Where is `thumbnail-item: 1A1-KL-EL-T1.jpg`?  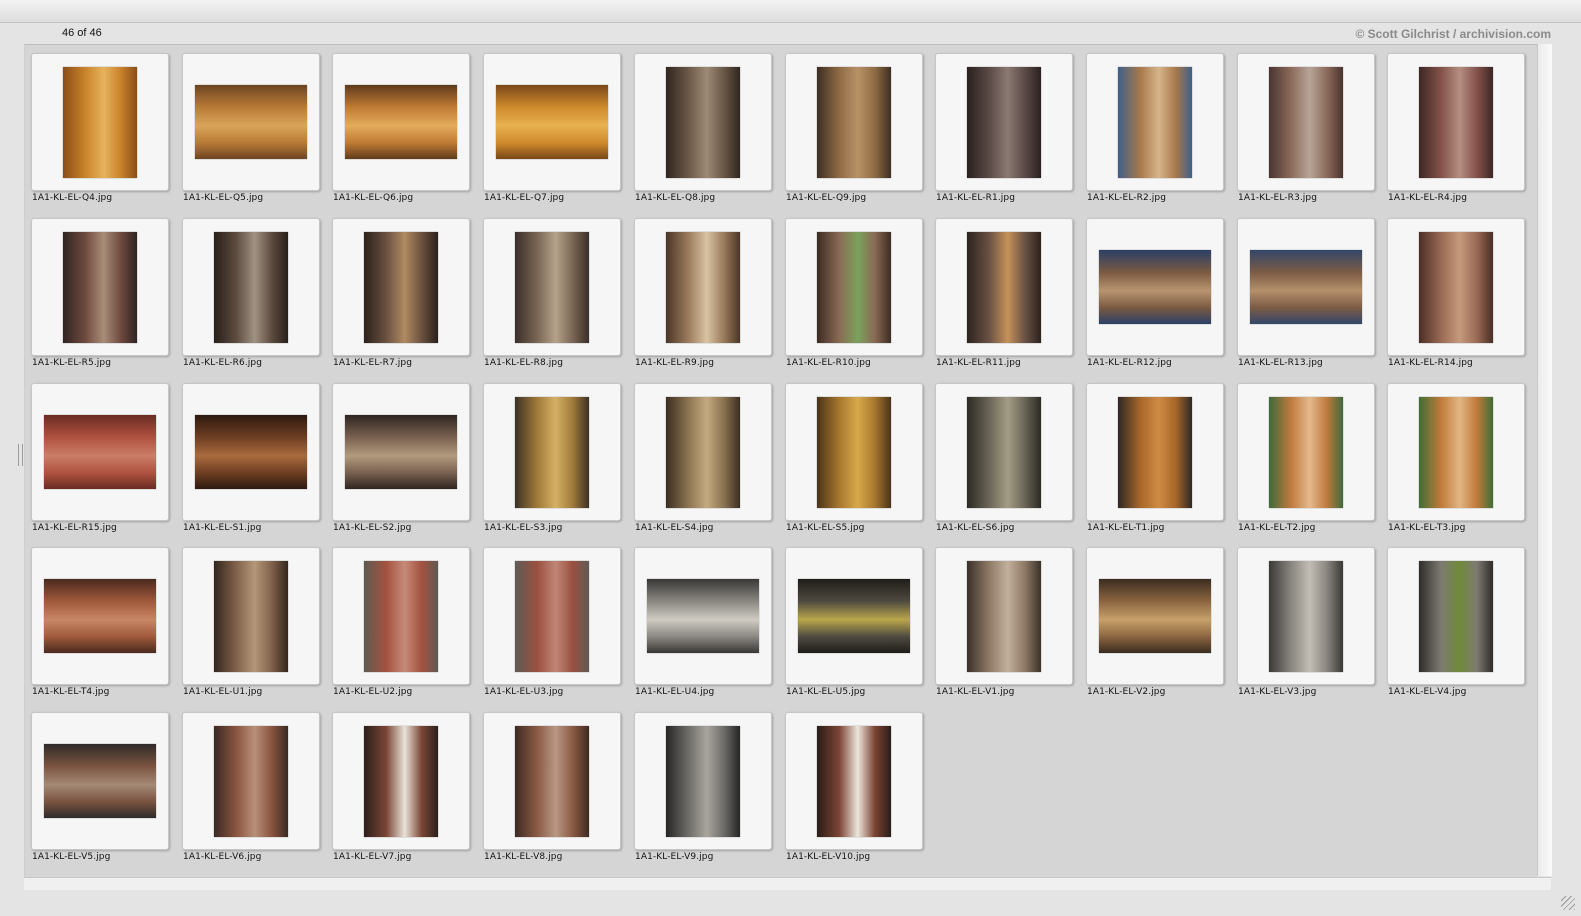 thumbnail-item: 1A1-KL-EL-T1.jpg is located at coordinates (1155, 465).